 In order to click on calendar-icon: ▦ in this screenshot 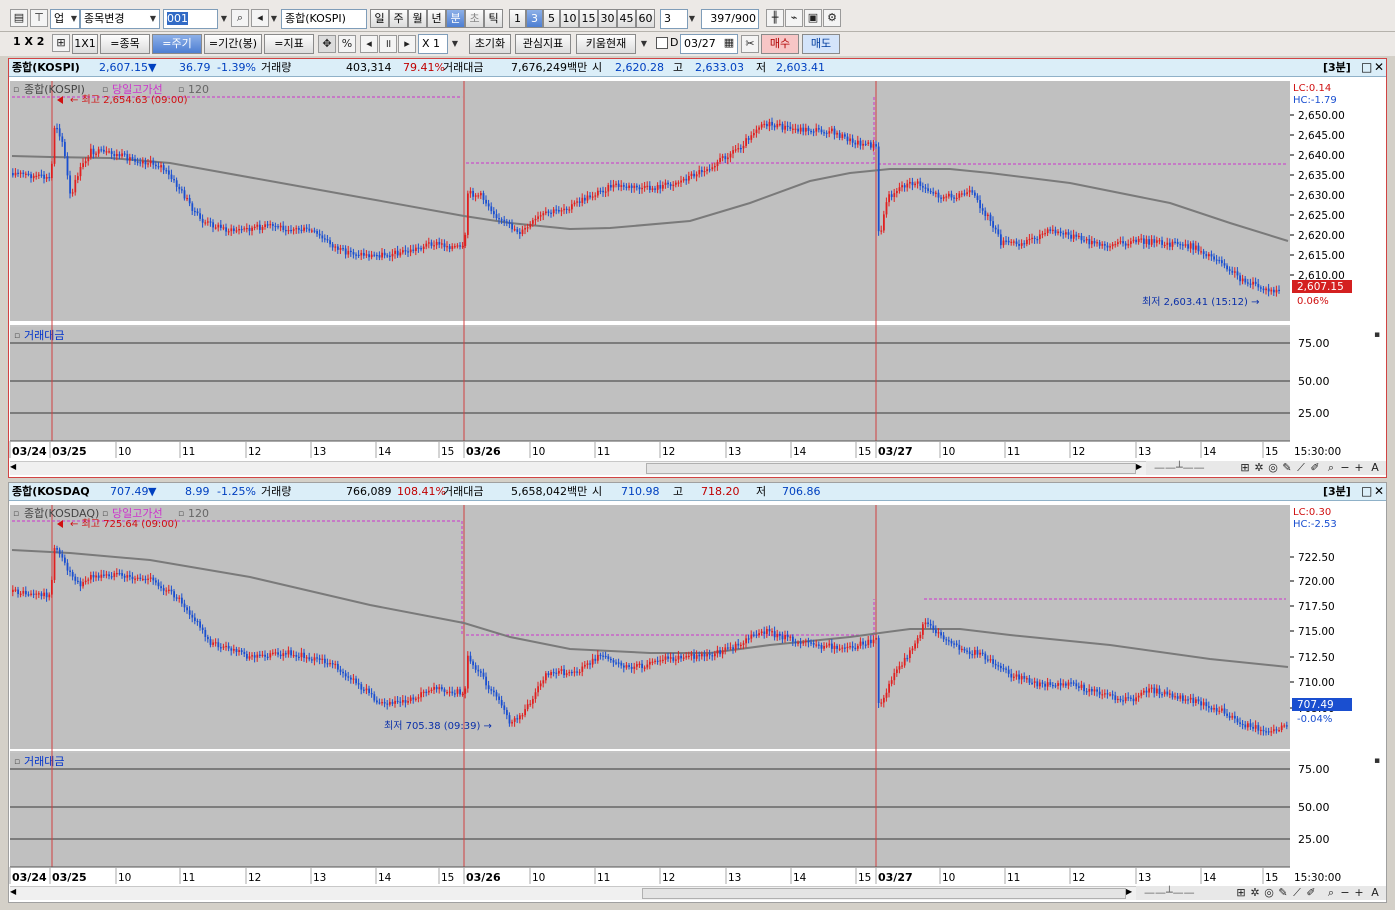, I will do `click(729, 44)`.